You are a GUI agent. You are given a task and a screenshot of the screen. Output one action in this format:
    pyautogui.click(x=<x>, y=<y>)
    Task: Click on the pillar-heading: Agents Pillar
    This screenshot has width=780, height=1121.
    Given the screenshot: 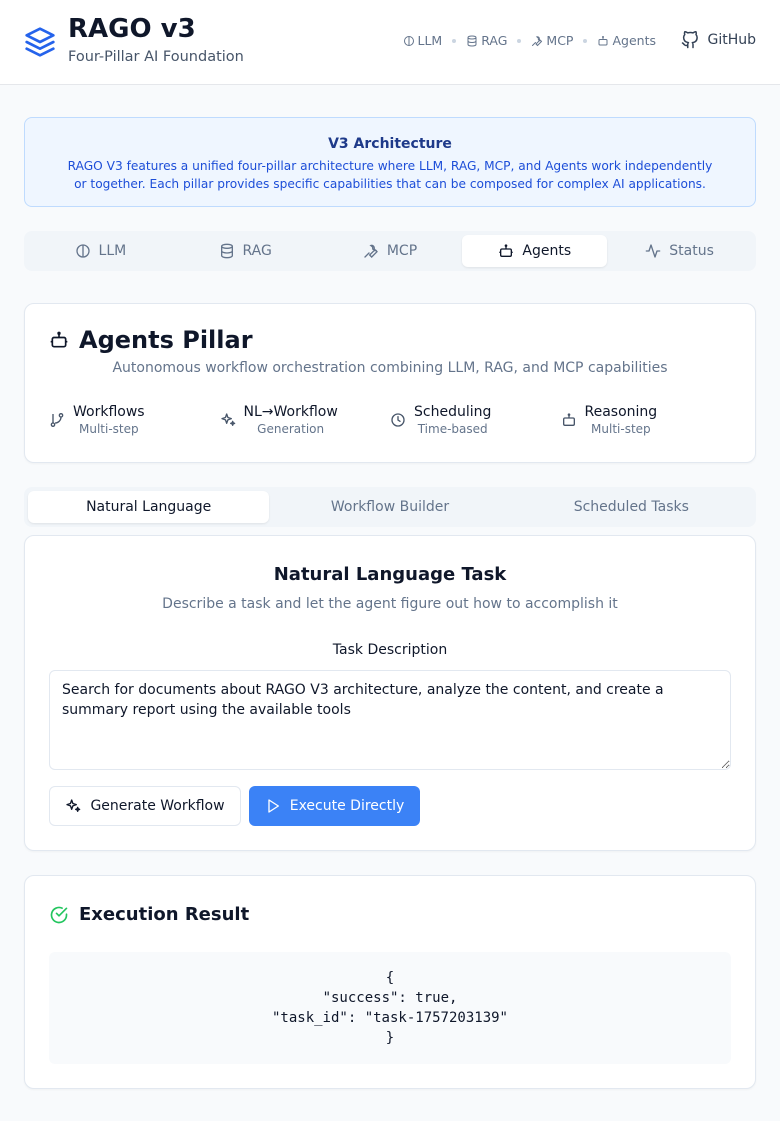 What is the action you would take?
    pyautogui.click(x=151, y=340)
    